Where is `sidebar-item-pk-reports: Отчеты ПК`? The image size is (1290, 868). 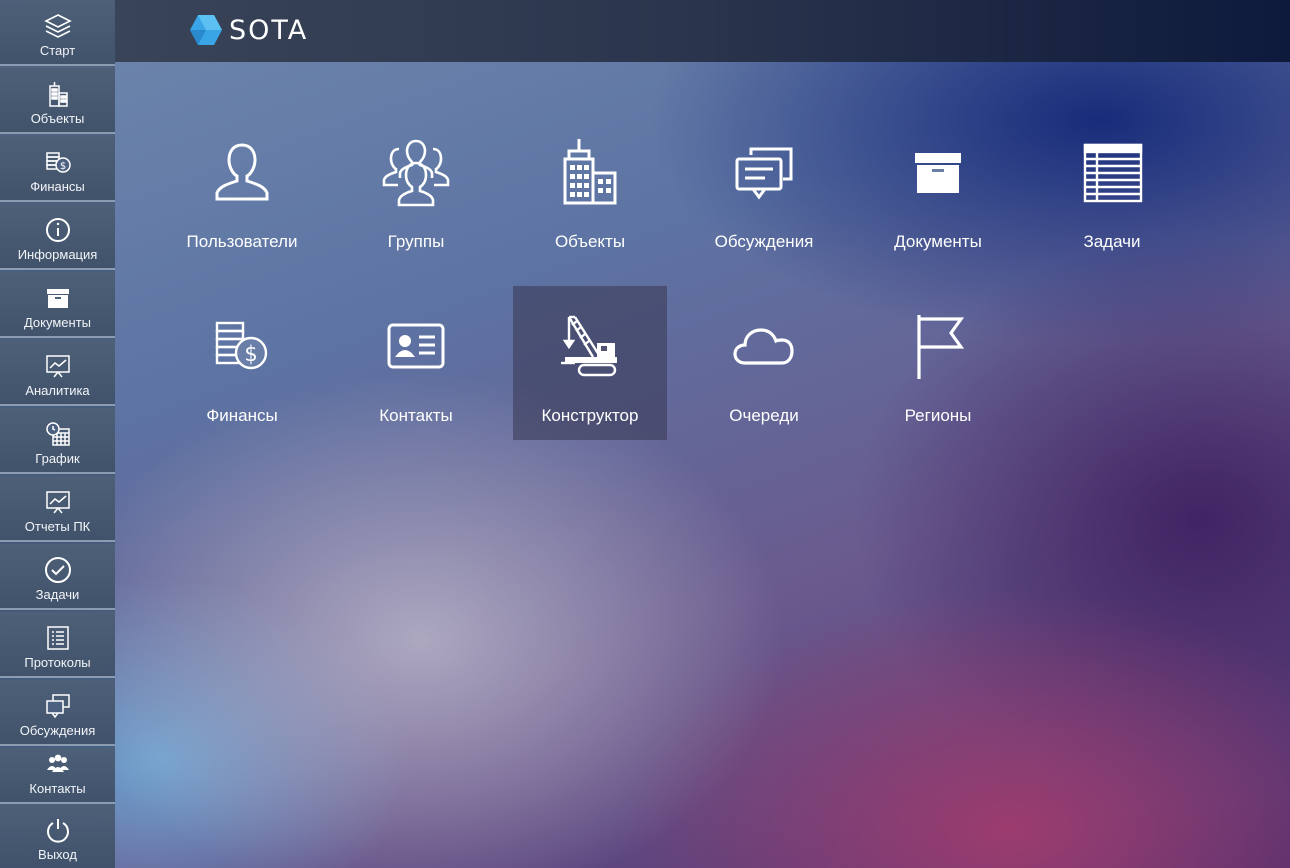
sidebar-item-pk-reports: Отчеты ПК is located at coordinates (57, 509).